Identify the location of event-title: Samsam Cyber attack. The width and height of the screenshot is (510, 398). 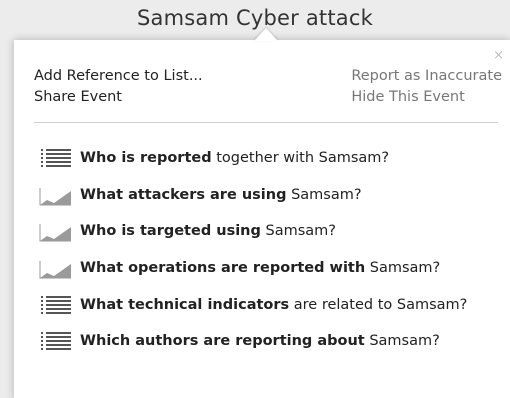
(255, 18).